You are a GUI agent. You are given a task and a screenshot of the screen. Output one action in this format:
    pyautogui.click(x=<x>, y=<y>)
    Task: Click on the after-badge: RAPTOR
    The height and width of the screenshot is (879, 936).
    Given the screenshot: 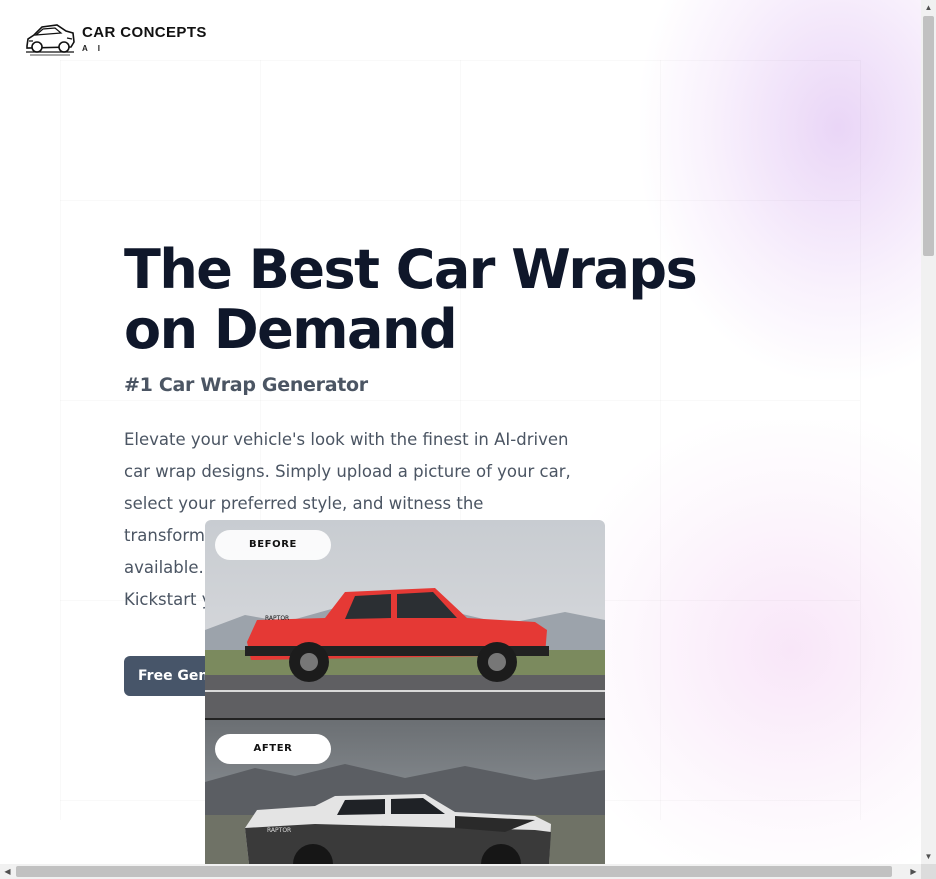 What is the action you would take?
    pyautogui.click(x=279, y=830)
    